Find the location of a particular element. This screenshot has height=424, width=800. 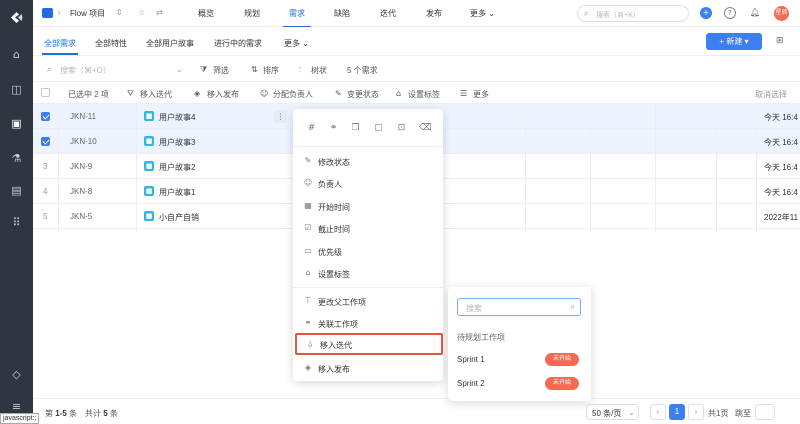

cancel-selection-button: 取消选择 is located at coordinates (771, 94).